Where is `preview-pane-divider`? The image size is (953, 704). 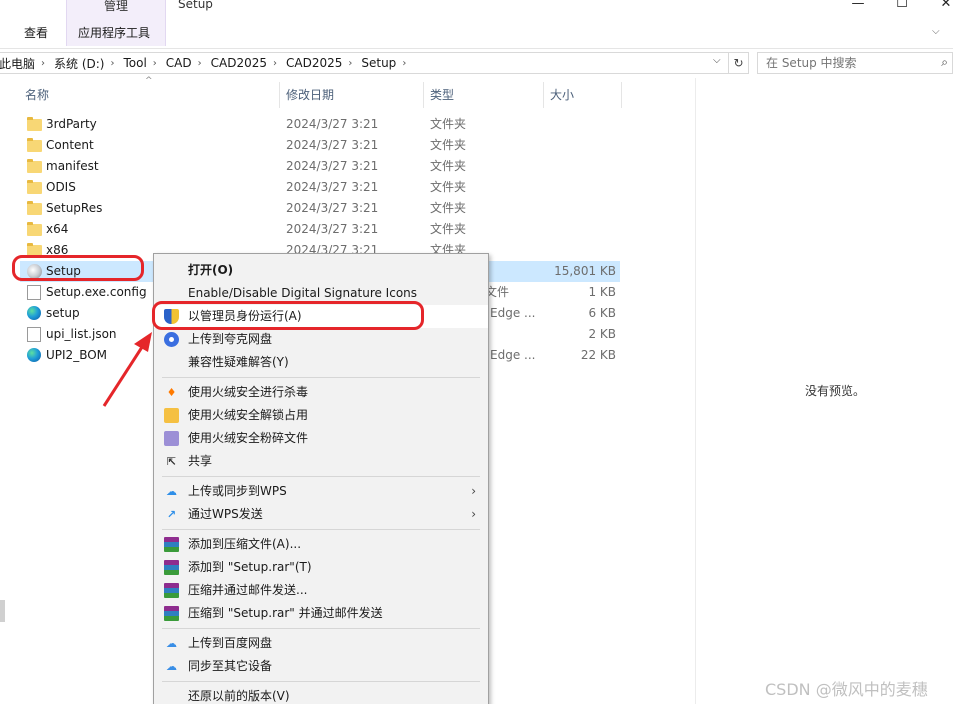 preview-pane-divider is located at coordinates (695, 391).